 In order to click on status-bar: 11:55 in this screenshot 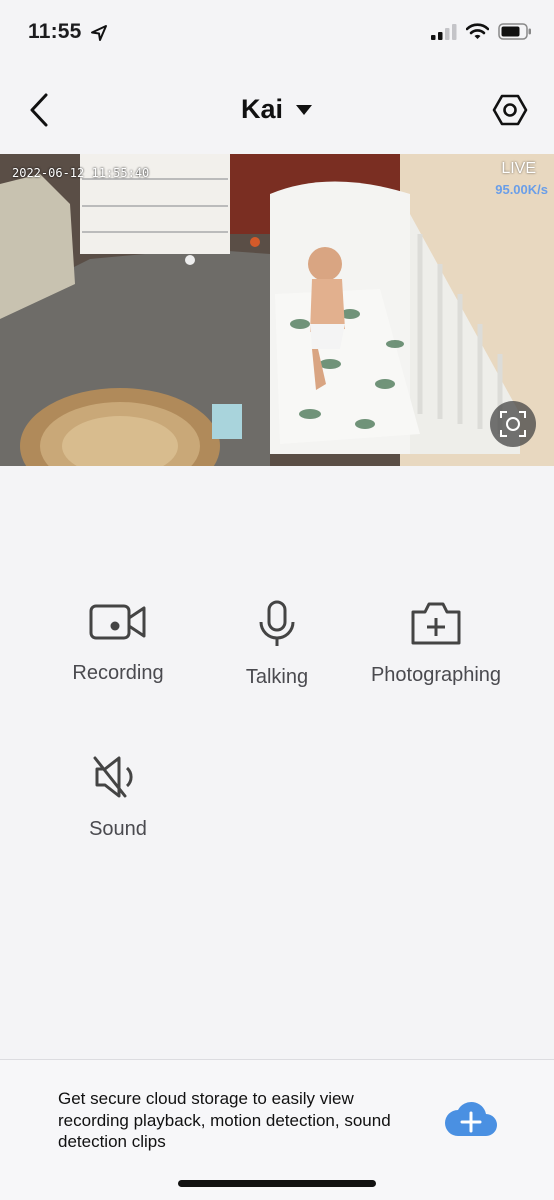, I will do `click(277, 35)`.